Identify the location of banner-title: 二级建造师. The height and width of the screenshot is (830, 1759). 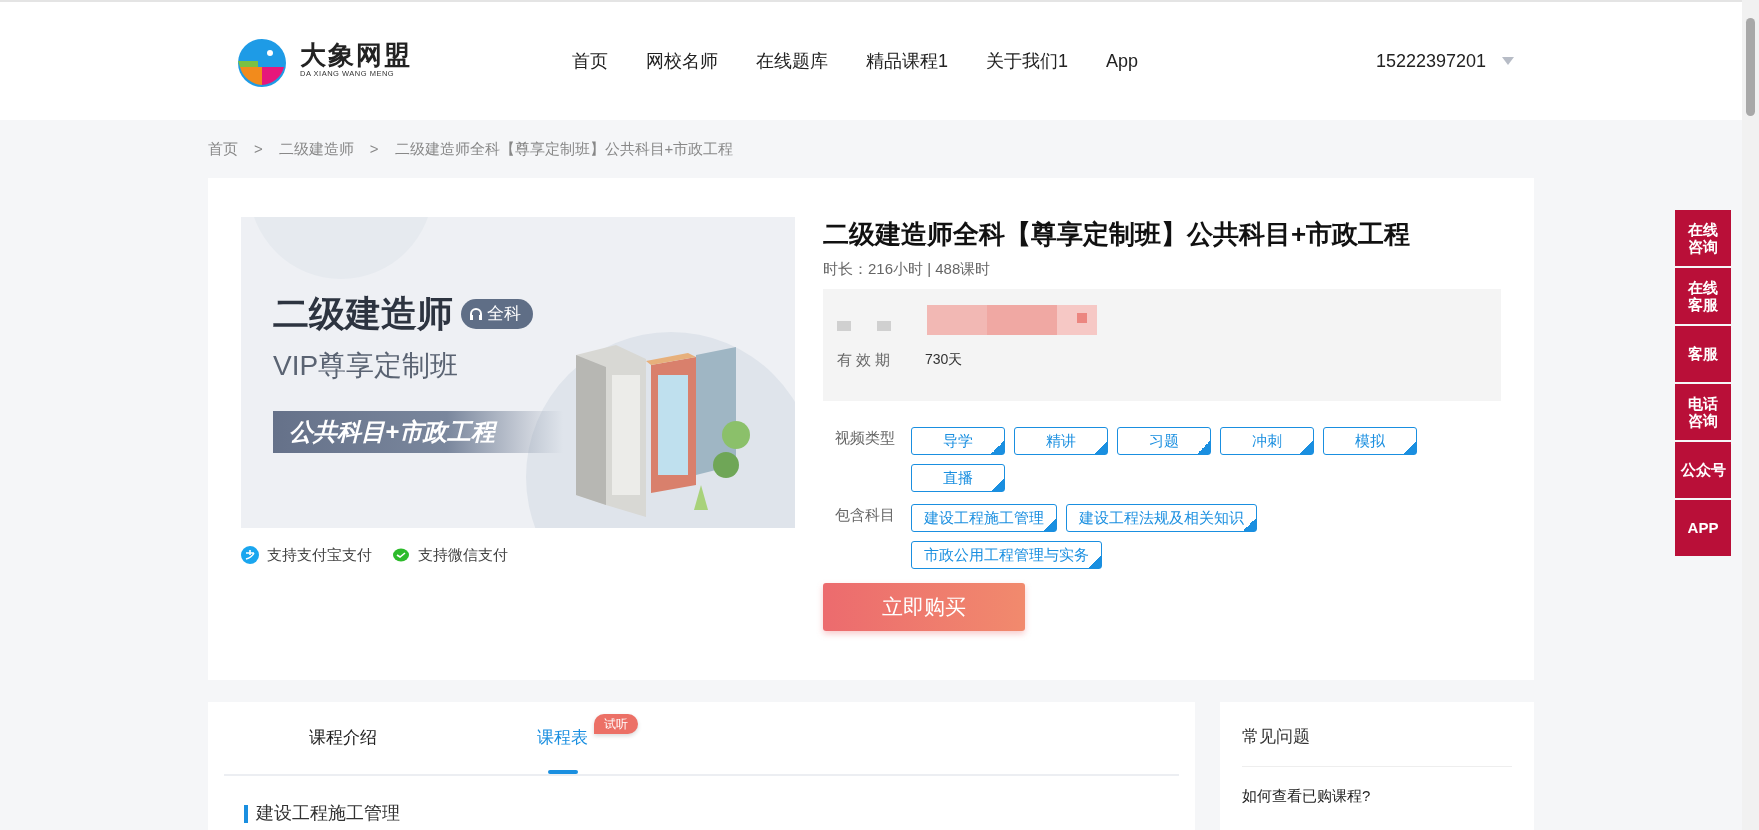
(363, 314).